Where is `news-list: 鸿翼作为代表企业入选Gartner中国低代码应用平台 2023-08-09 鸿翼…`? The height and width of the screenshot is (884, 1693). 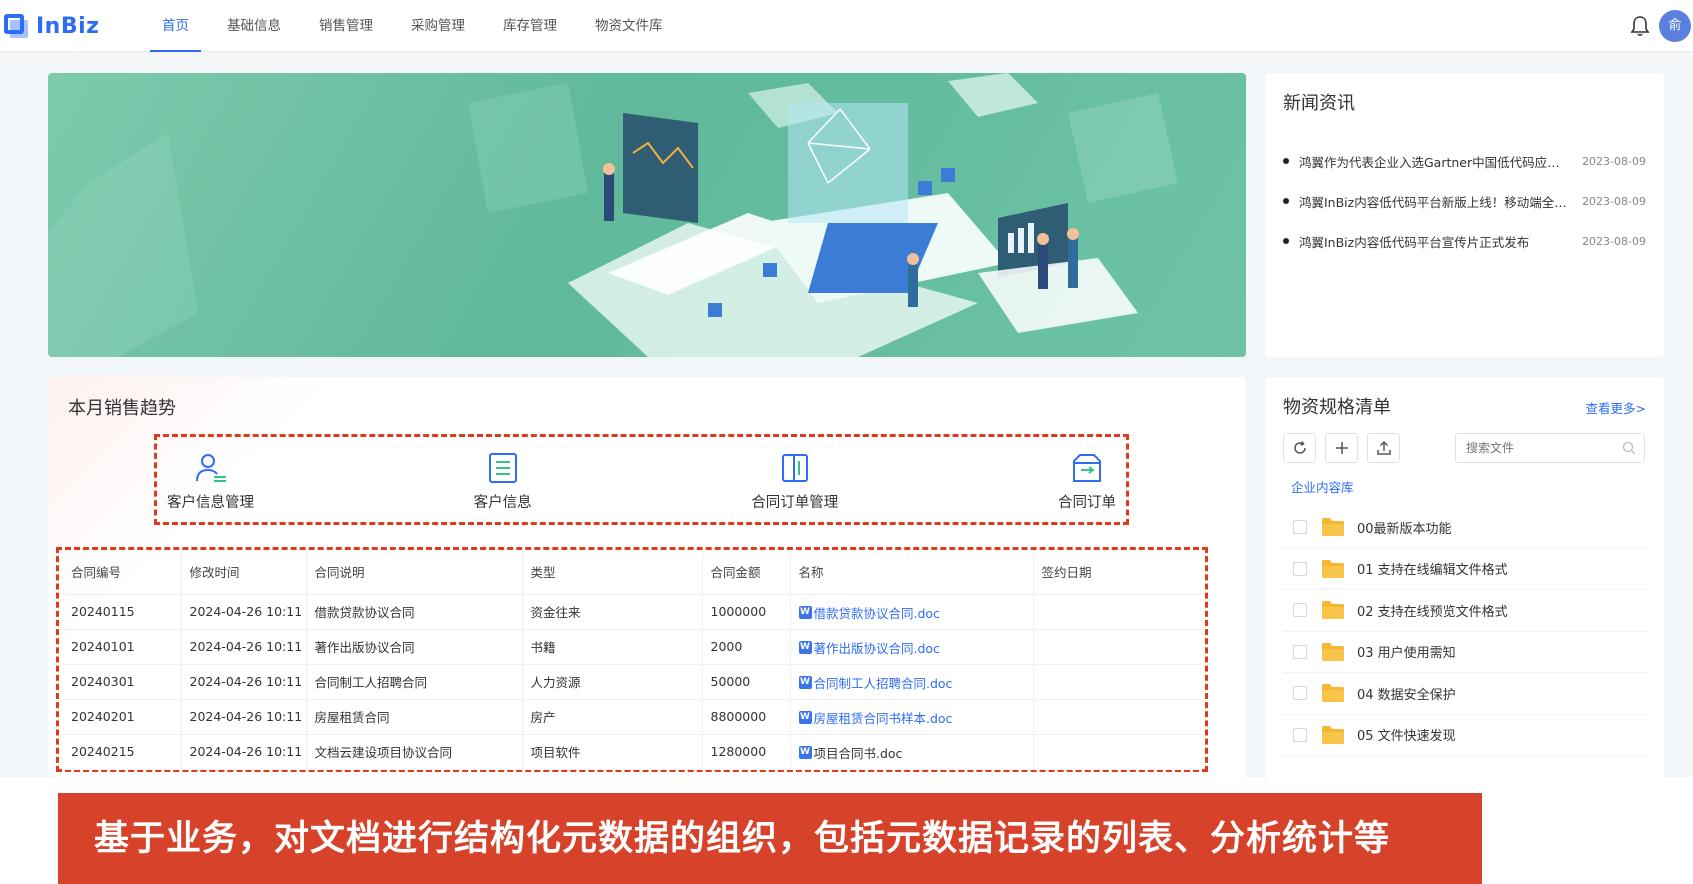 news-list: 鸿翼作为代表企业入选Gartner中国低代码应用平台 2023-08-09 鸿翼… is located at coordinates (1464, 201).